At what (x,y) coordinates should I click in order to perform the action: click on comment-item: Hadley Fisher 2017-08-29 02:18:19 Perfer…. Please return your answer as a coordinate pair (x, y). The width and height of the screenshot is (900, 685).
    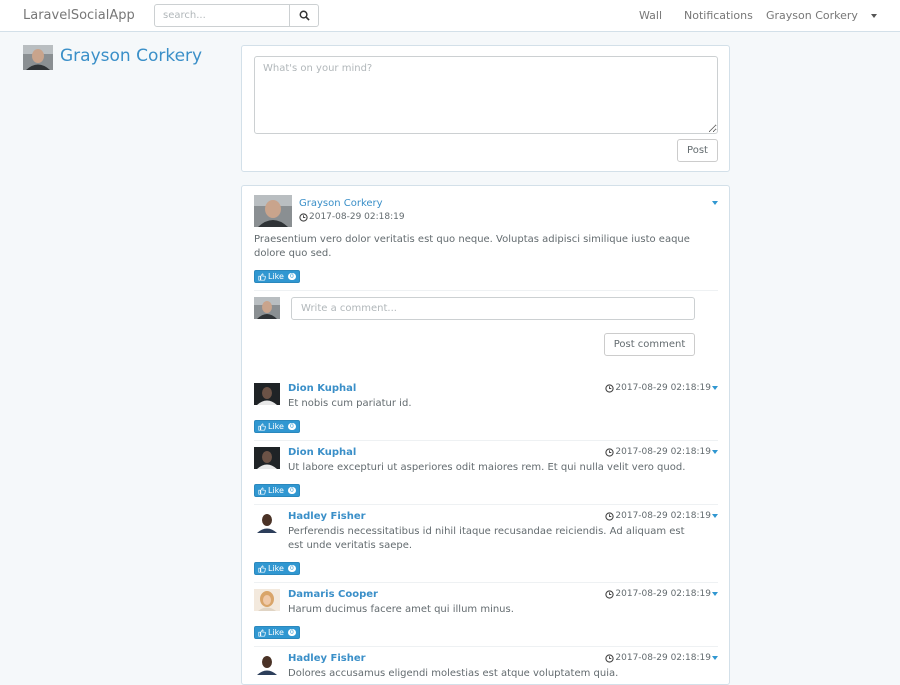
    Looking at the image, I should click on (486, 544).